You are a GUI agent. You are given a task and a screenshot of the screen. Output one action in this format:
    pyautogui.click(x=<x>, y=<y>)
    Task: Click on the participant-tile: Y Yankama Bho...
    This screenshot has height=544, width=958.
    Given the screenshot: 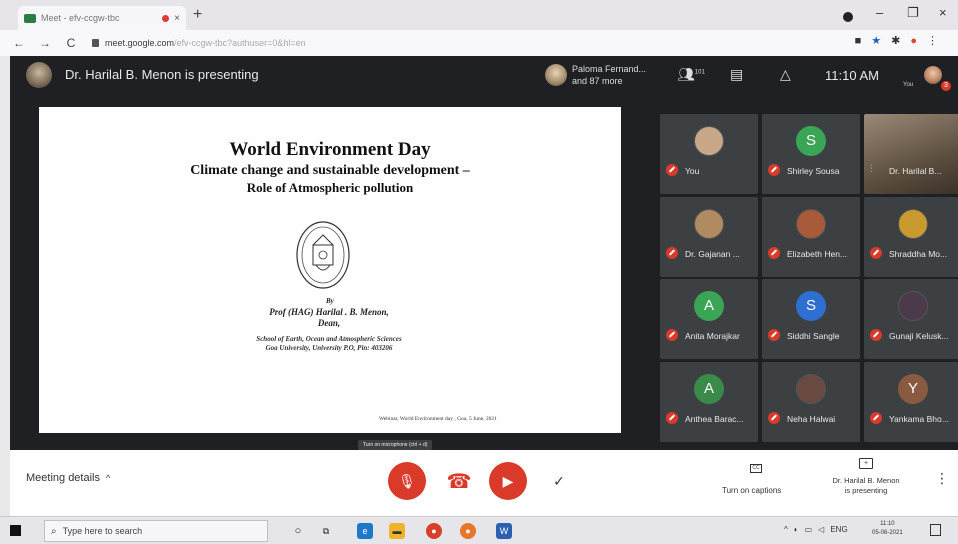 What is the action you would take?
    pyautogui.click(x=911, y=402)
    